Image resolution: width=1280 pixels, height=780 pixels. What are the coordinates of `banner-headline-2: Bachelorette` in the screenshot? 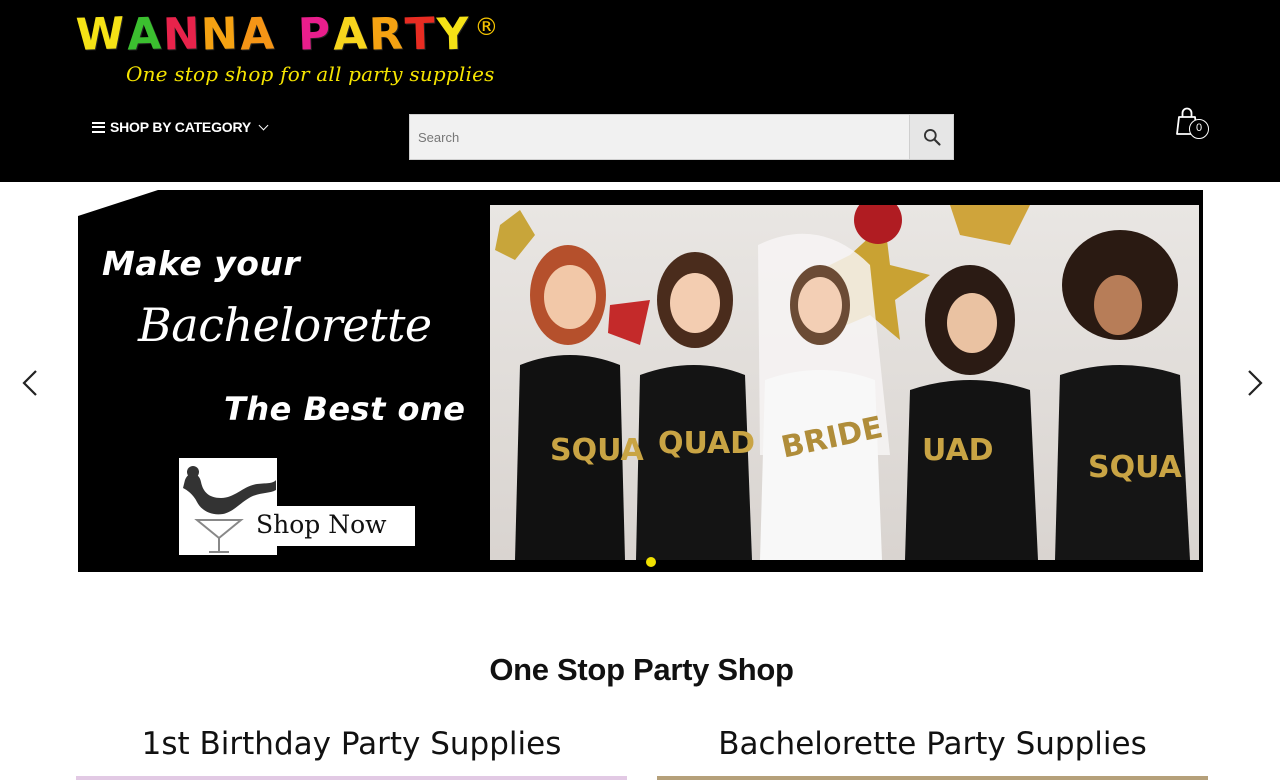 It's located at (285, 325).